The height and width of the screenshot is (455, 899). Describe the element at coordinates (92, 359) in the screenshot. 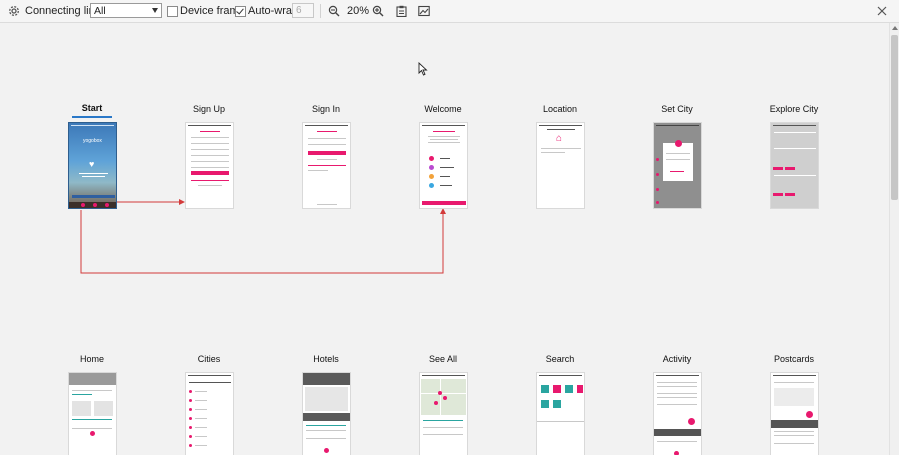

I see `screen-label-home: Home` at that location.